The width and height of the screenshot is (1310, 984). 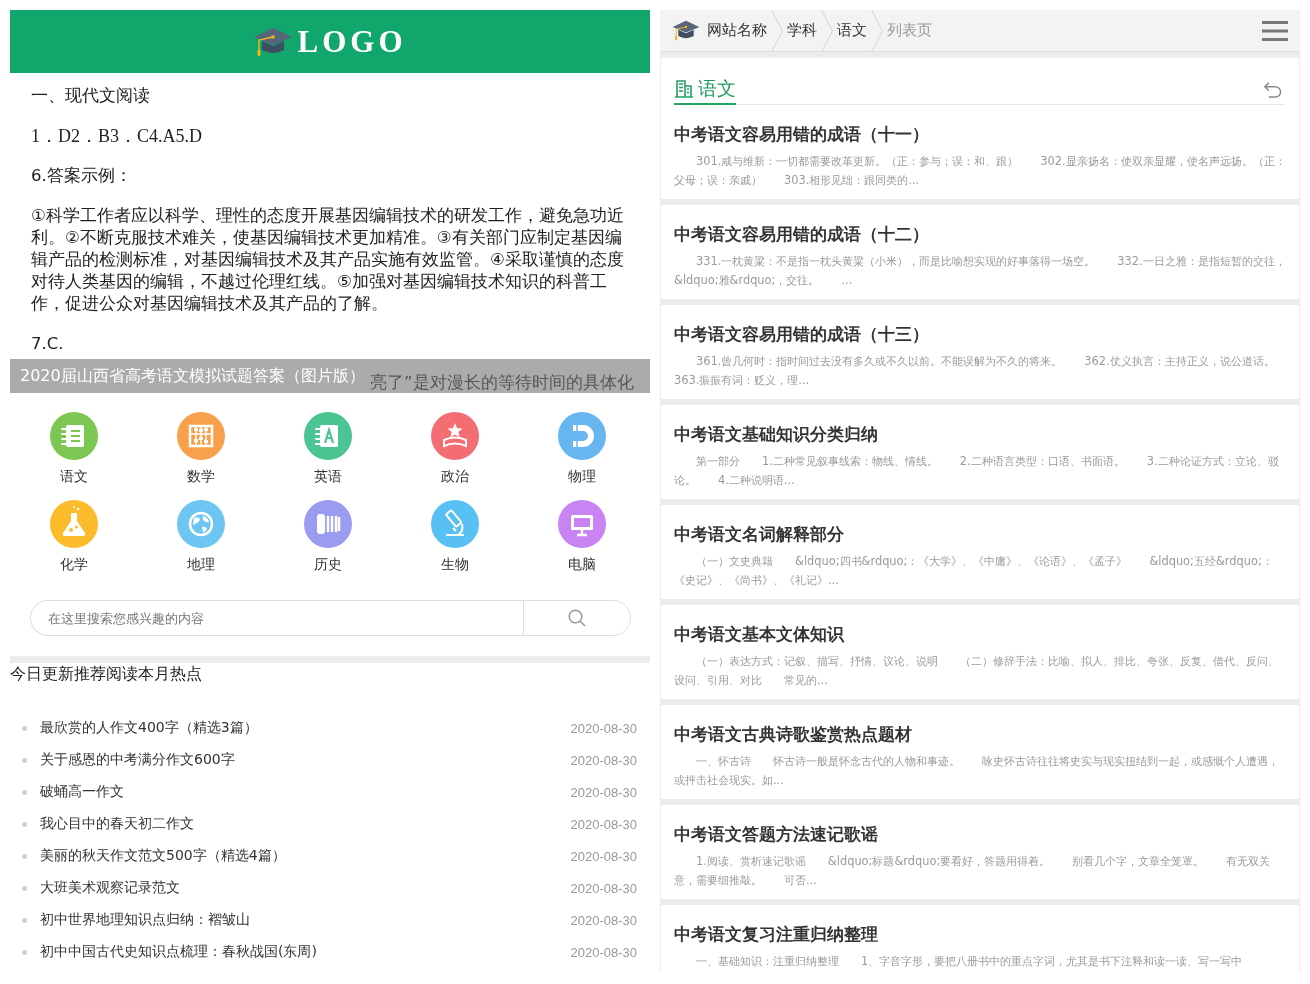 What do you see at coordinates (502, 383) in the screenshot?
I see `document-text: 亮了”是对漫长的等待时间的具体化` at bounding box center [502, 383].